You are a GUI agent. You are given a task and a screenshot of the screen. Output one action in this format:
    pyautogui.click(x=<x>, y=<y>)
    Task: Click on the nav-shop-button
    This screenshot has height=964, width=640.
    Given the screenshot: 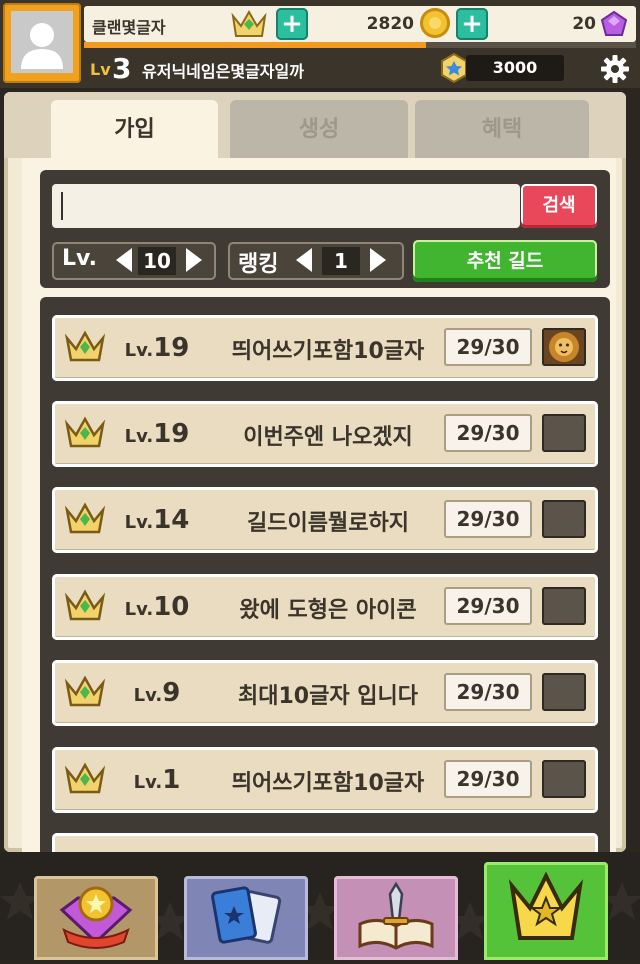 What is the action you would take?
    pyautogui.click(x=96, y=918)
    